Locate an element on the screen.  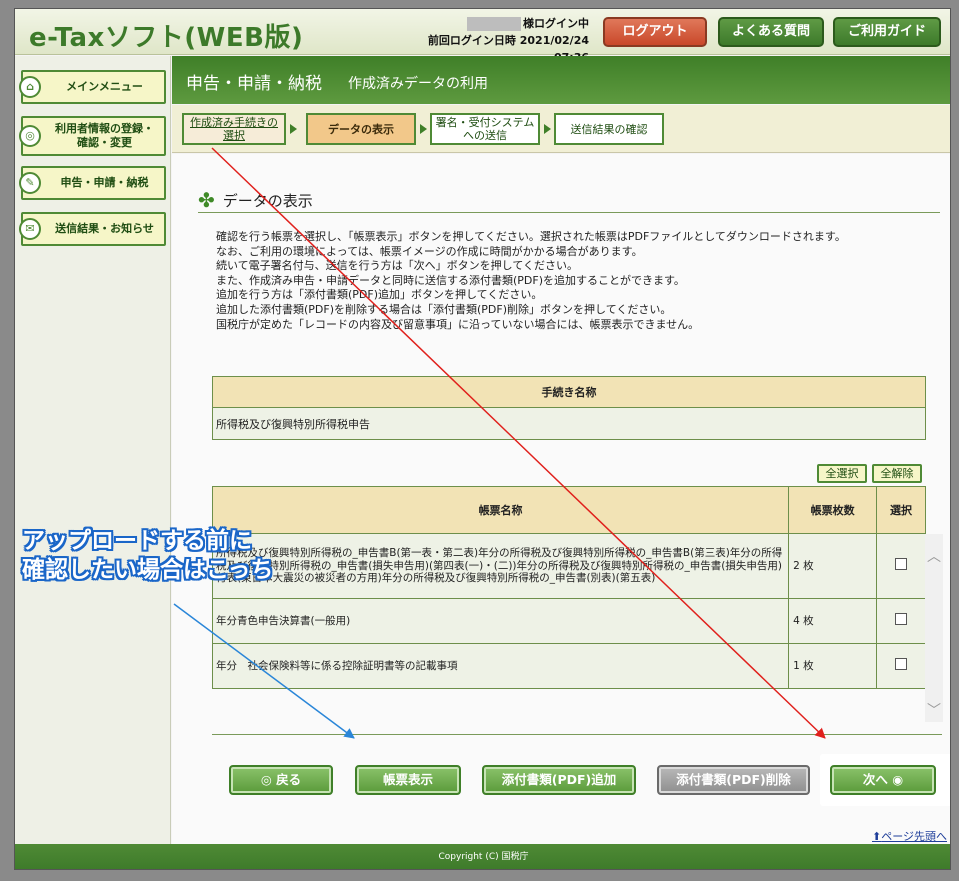
view-forms-button: 帳票表示 is located at coordinates (408, 780).